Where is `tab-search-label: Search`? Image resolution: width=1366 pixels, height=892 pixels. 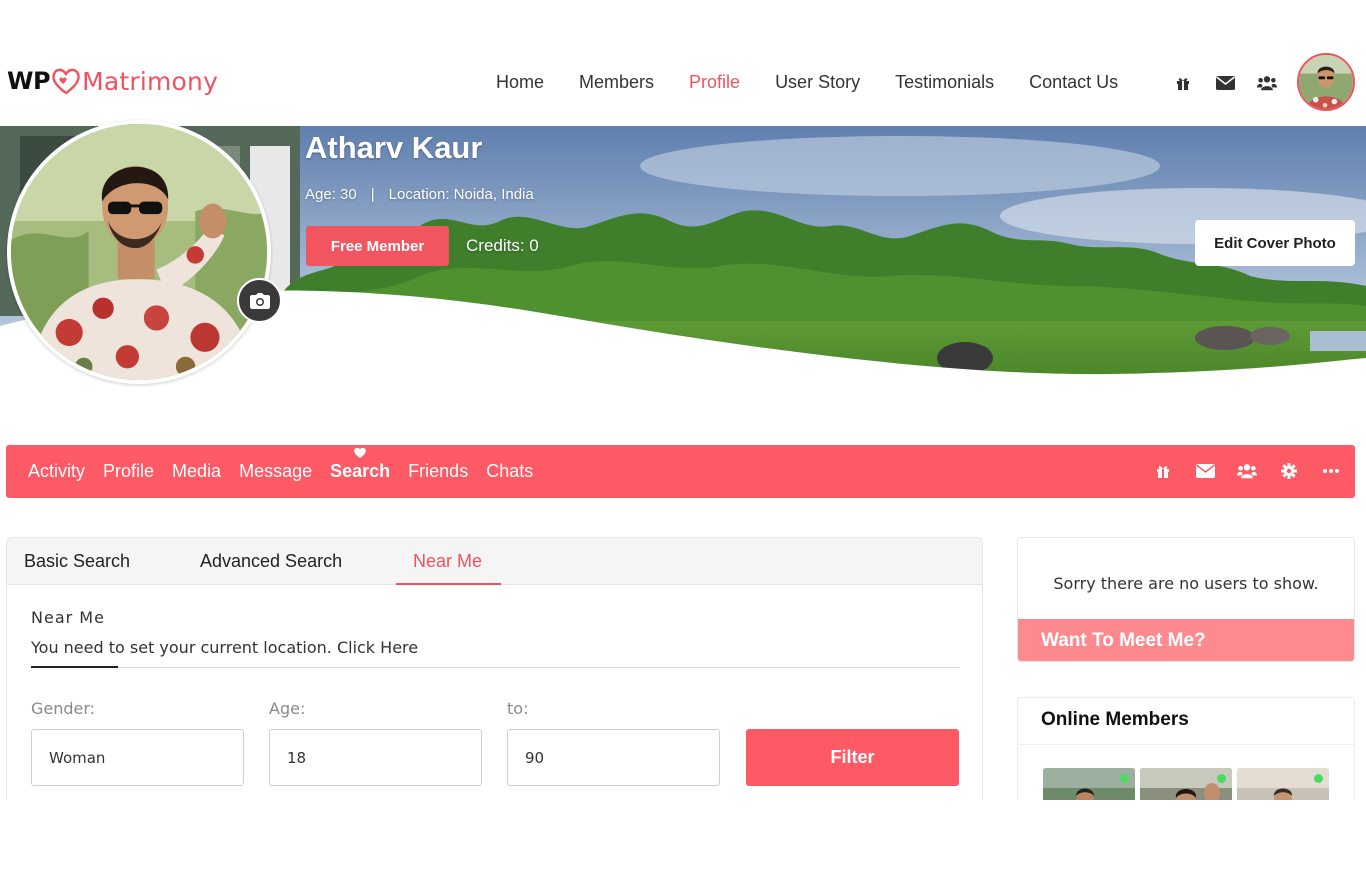
tab-search-label: Search is located at coordinates (360, 471).